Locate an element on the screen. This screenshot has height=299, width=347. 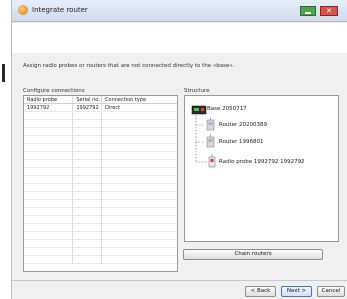
title-bar: Integrate router ✕ is located at coordinates (179, 11).